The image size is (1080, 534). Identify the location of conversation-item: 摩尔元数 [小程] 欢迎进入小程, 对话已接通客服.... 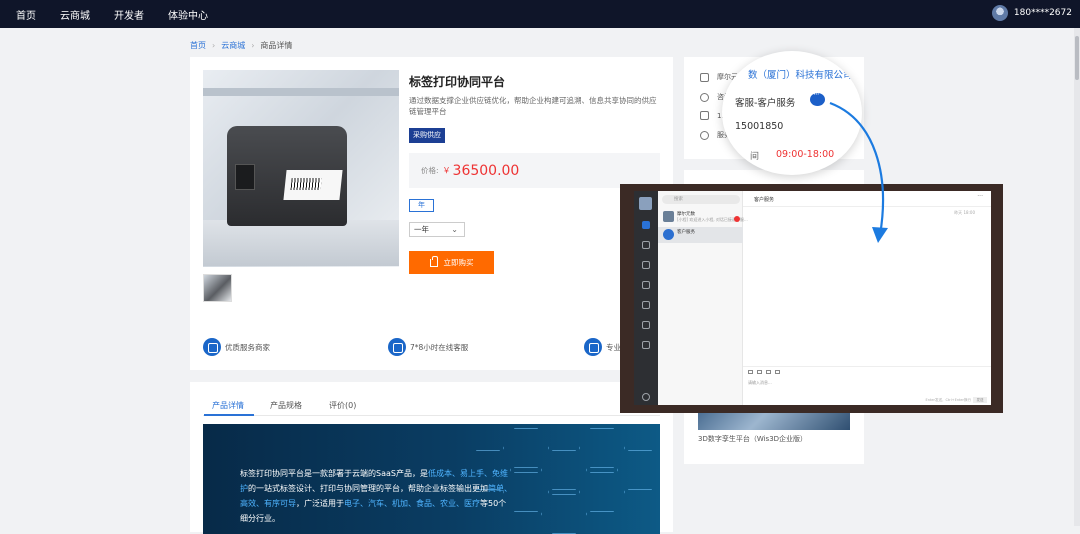
(703, 217).